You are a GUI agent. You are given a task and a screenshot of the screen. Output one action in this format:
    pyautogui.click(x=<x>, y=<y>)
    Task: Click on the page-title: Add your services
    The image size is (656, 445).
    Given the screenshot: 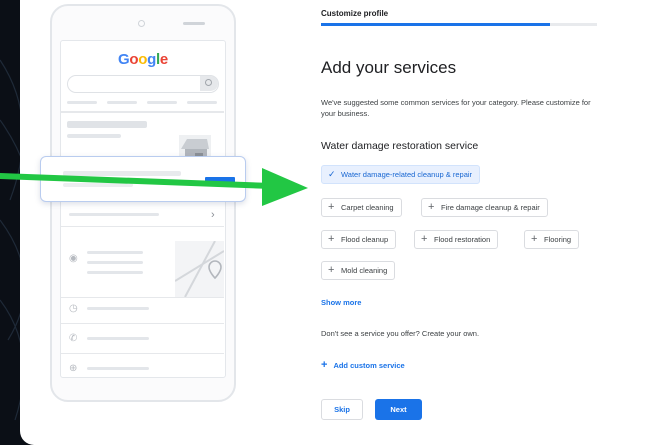 What is the action you would take?
    pyautogui.click(x=389, y=67)
    